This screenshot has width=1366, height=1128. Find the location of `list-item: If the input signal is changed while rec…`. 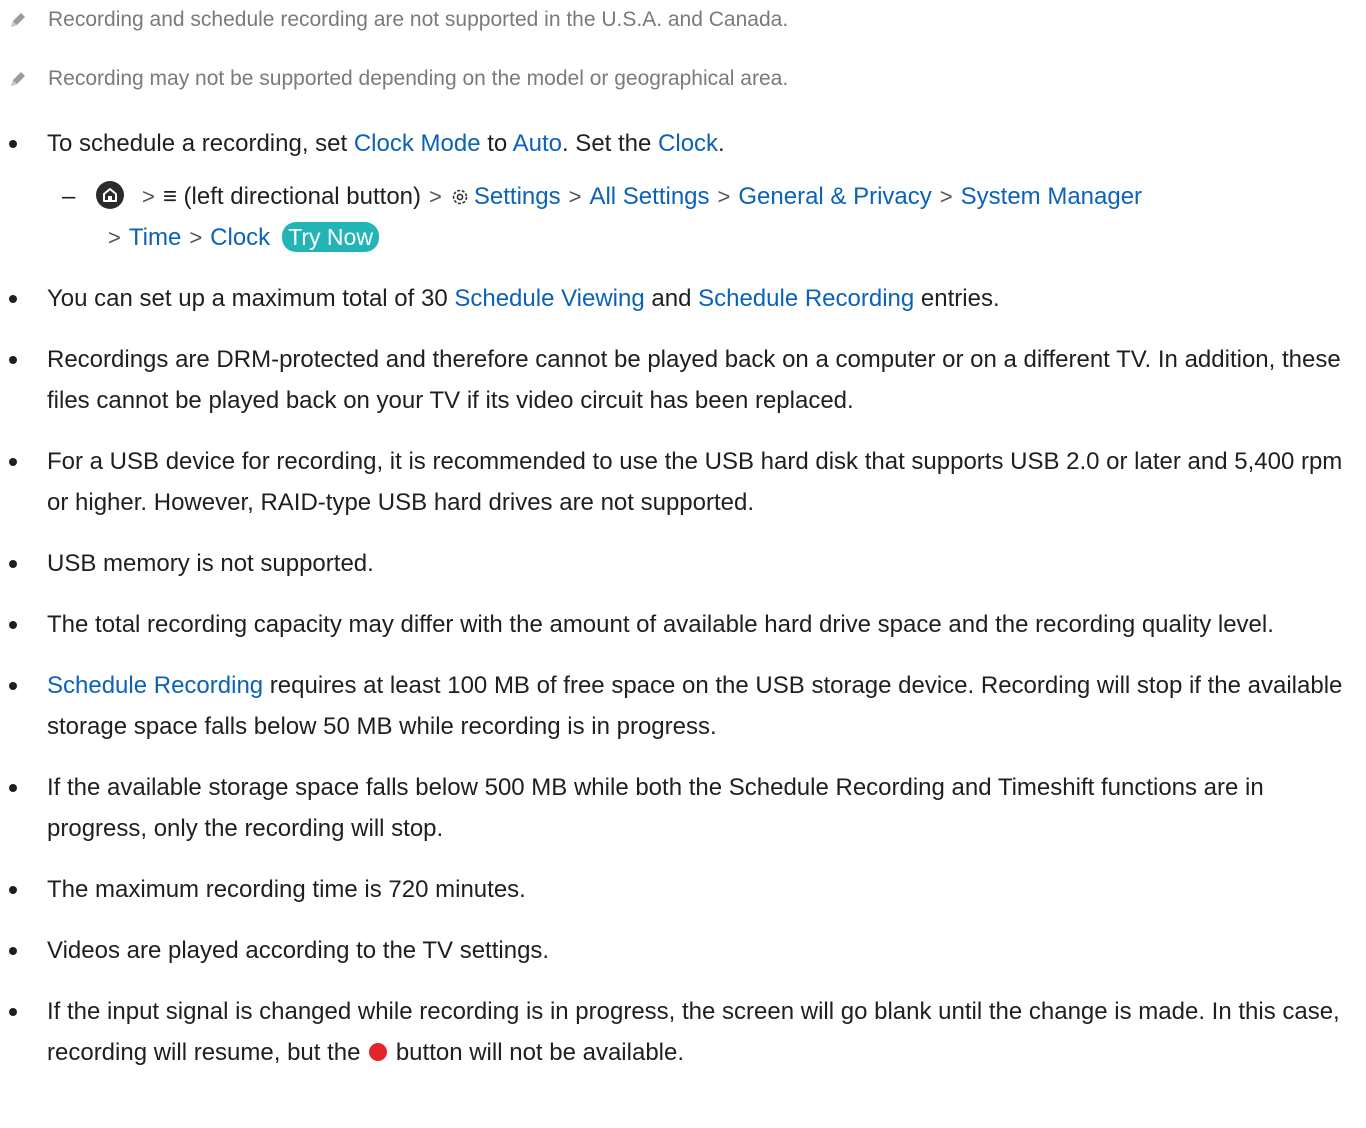

list-item: If the input signal is changed while rec… is located at coordinates (675, 1032).